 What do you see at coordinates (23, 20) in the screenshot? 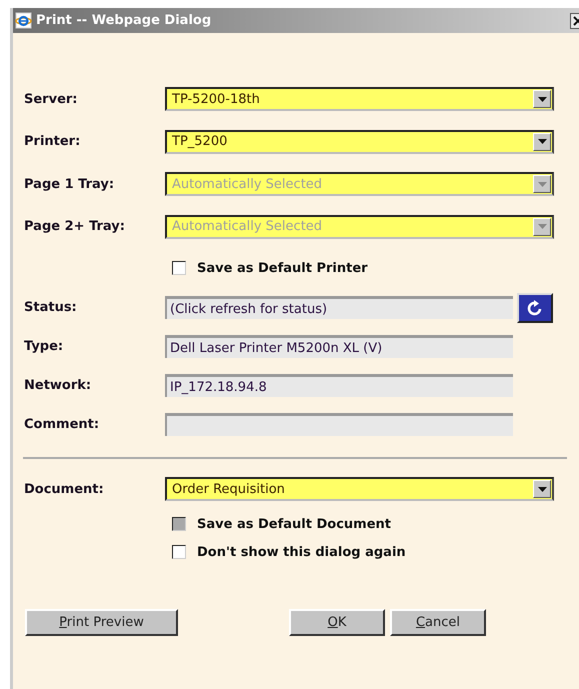
I see `browser-logo-icon` at bounding box center [23, 20].